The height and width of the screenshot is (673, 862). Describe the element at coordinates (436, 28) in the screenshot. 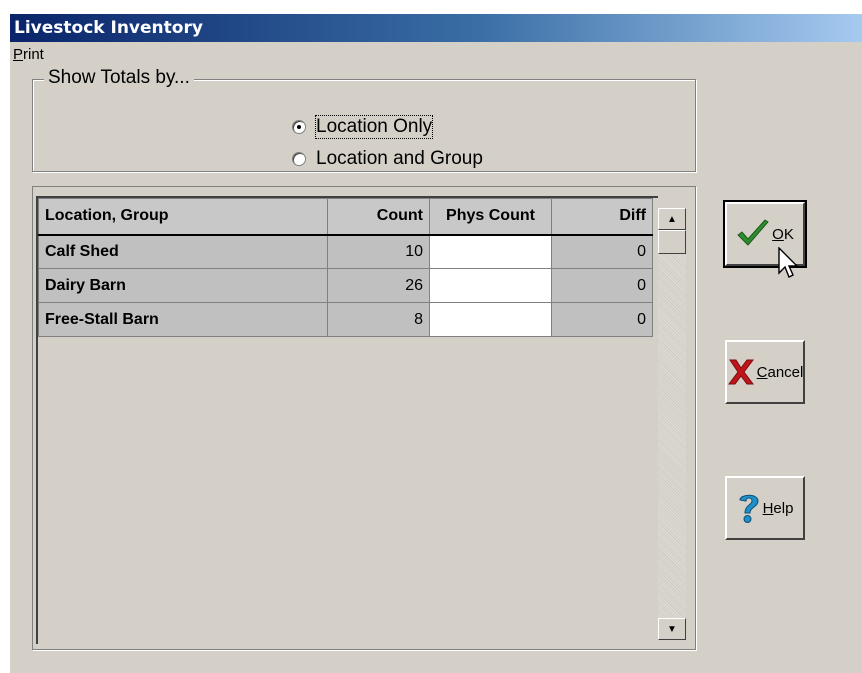

I see `window-title: Livestock Inventory` at that location.